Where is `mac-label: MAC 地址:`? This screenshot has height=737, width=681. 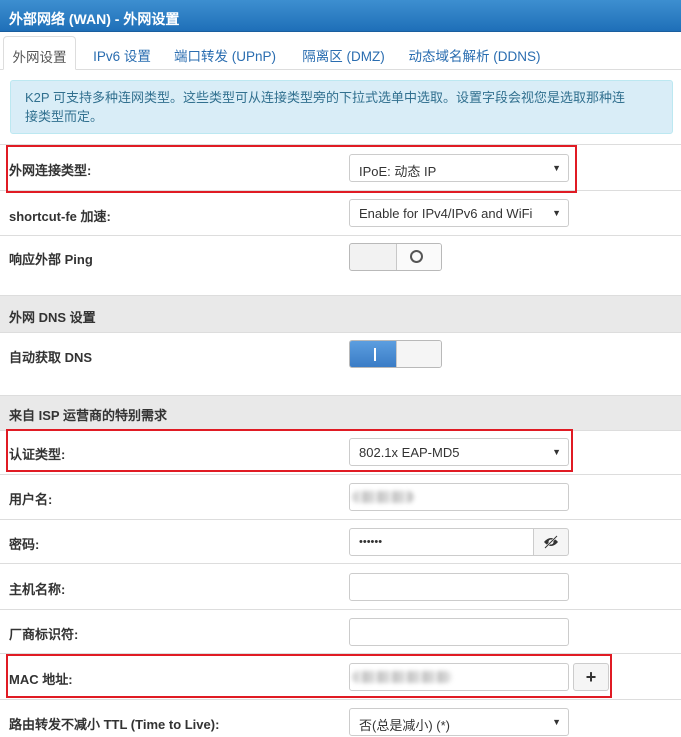
mac-label: MAC 地址: is located at coordinates (41, 679).